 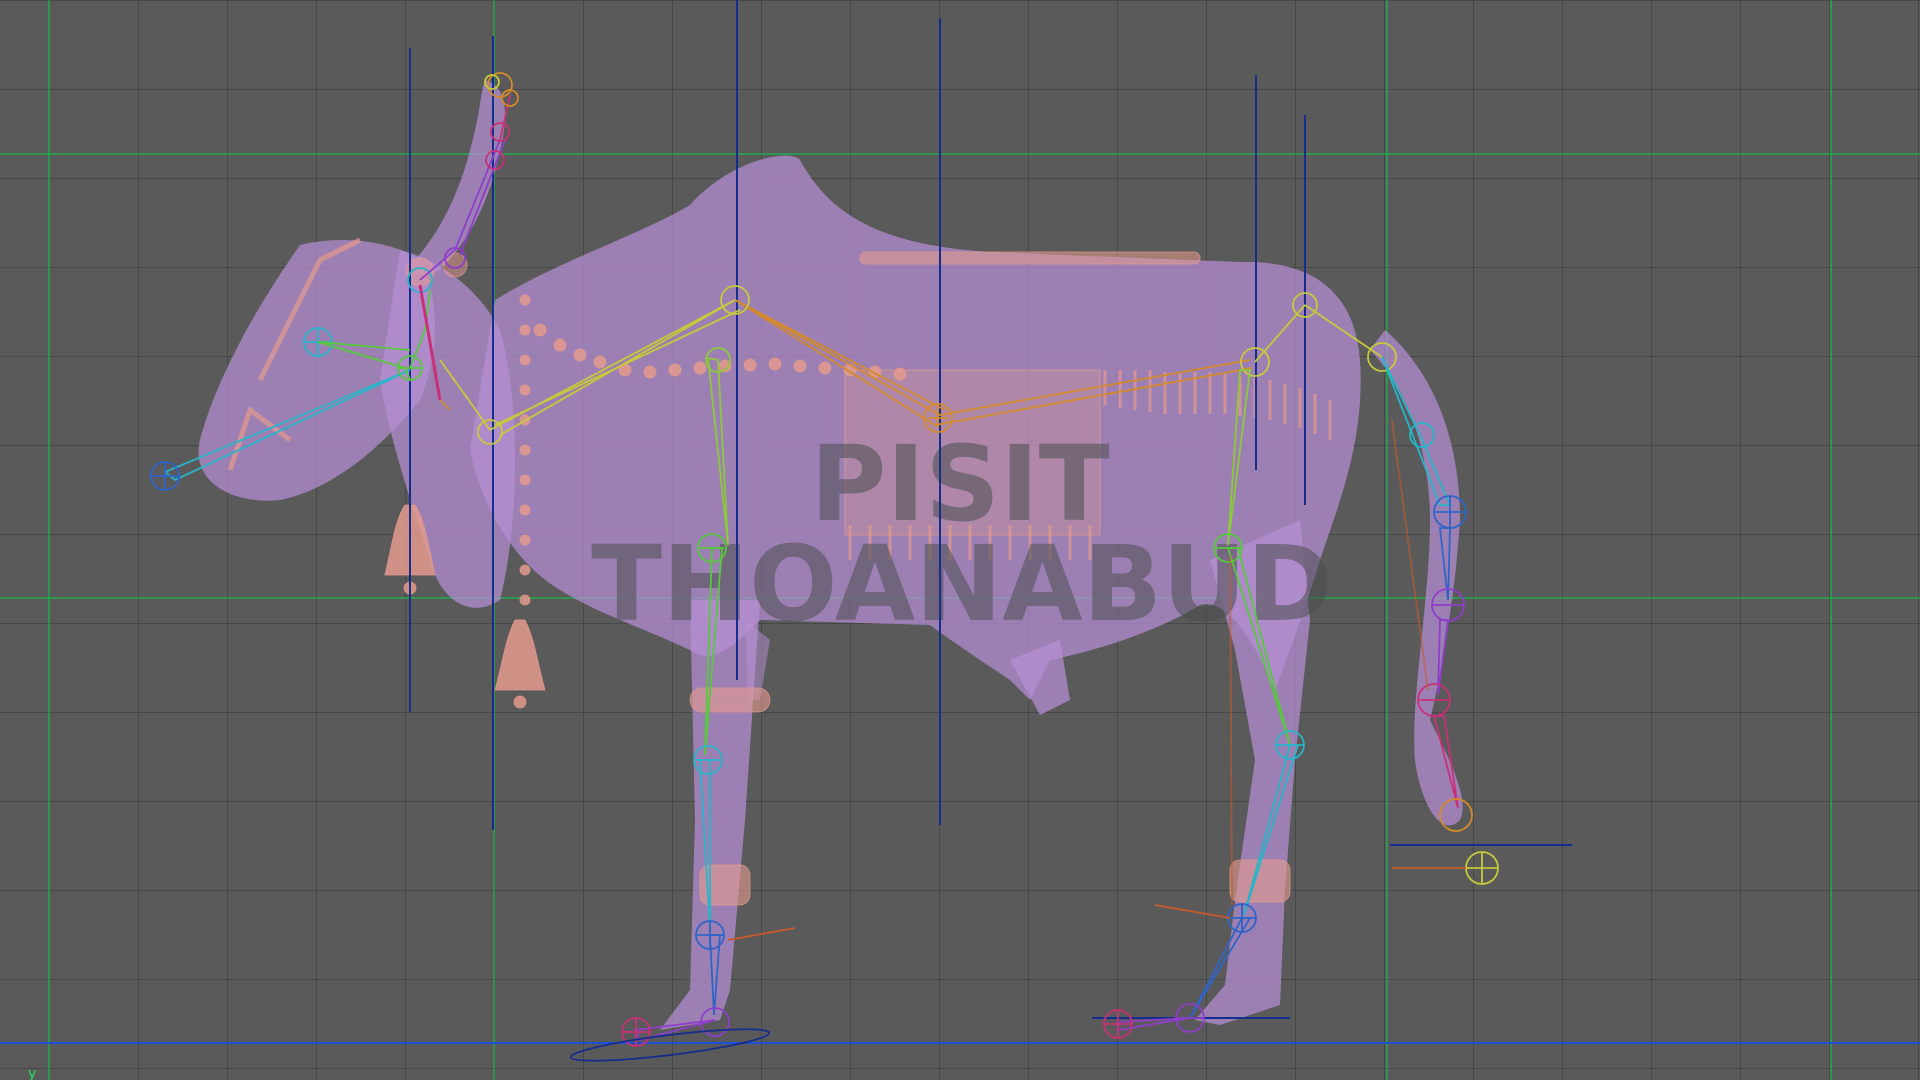 I want to click on axis-indicator-y: y, so click(x=32, y=1073).